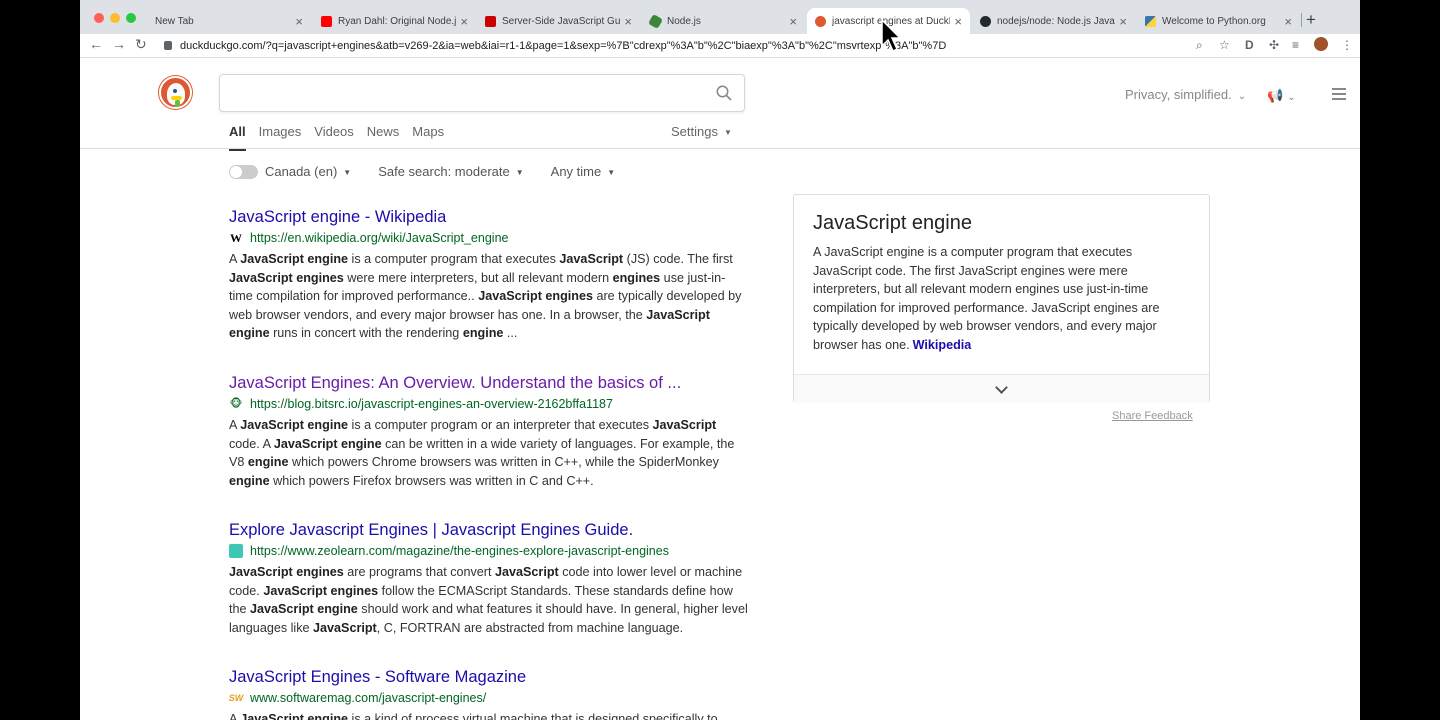  I want to click on minimize-window-button, so click(115, 18).